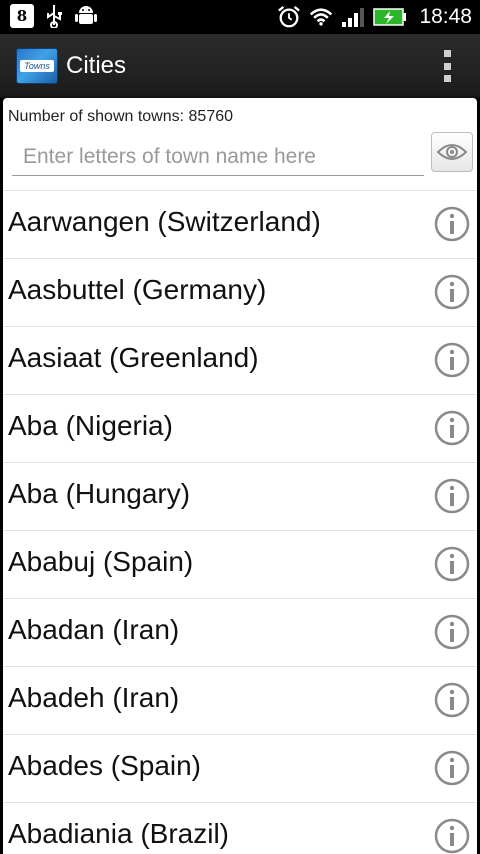 This screenshot has height=854, width=480. I want to click on list-item: Aarwangen (Switzerland), so click(240, 224).